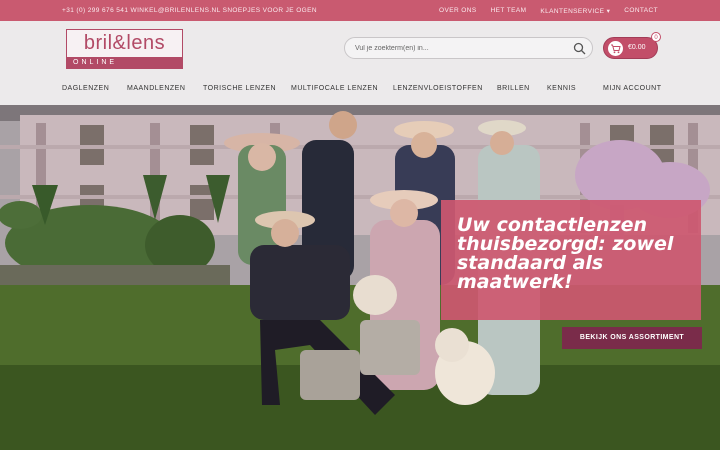 This screenshot has width=720, height=450. I want to click on cart-button: €0.00 0, so click(632, 45).